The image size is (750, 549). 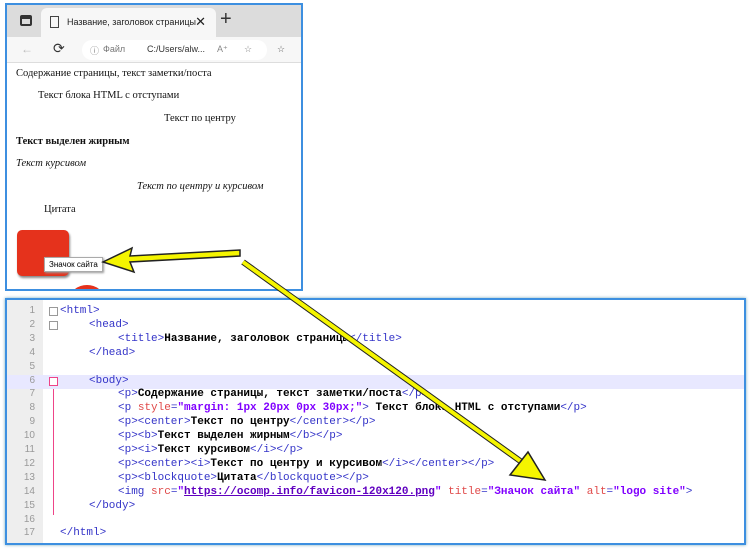 What do you see at coordinates (386, 365) in the screenshot?
I see `arrow-line` at bounding box center [386, 365].